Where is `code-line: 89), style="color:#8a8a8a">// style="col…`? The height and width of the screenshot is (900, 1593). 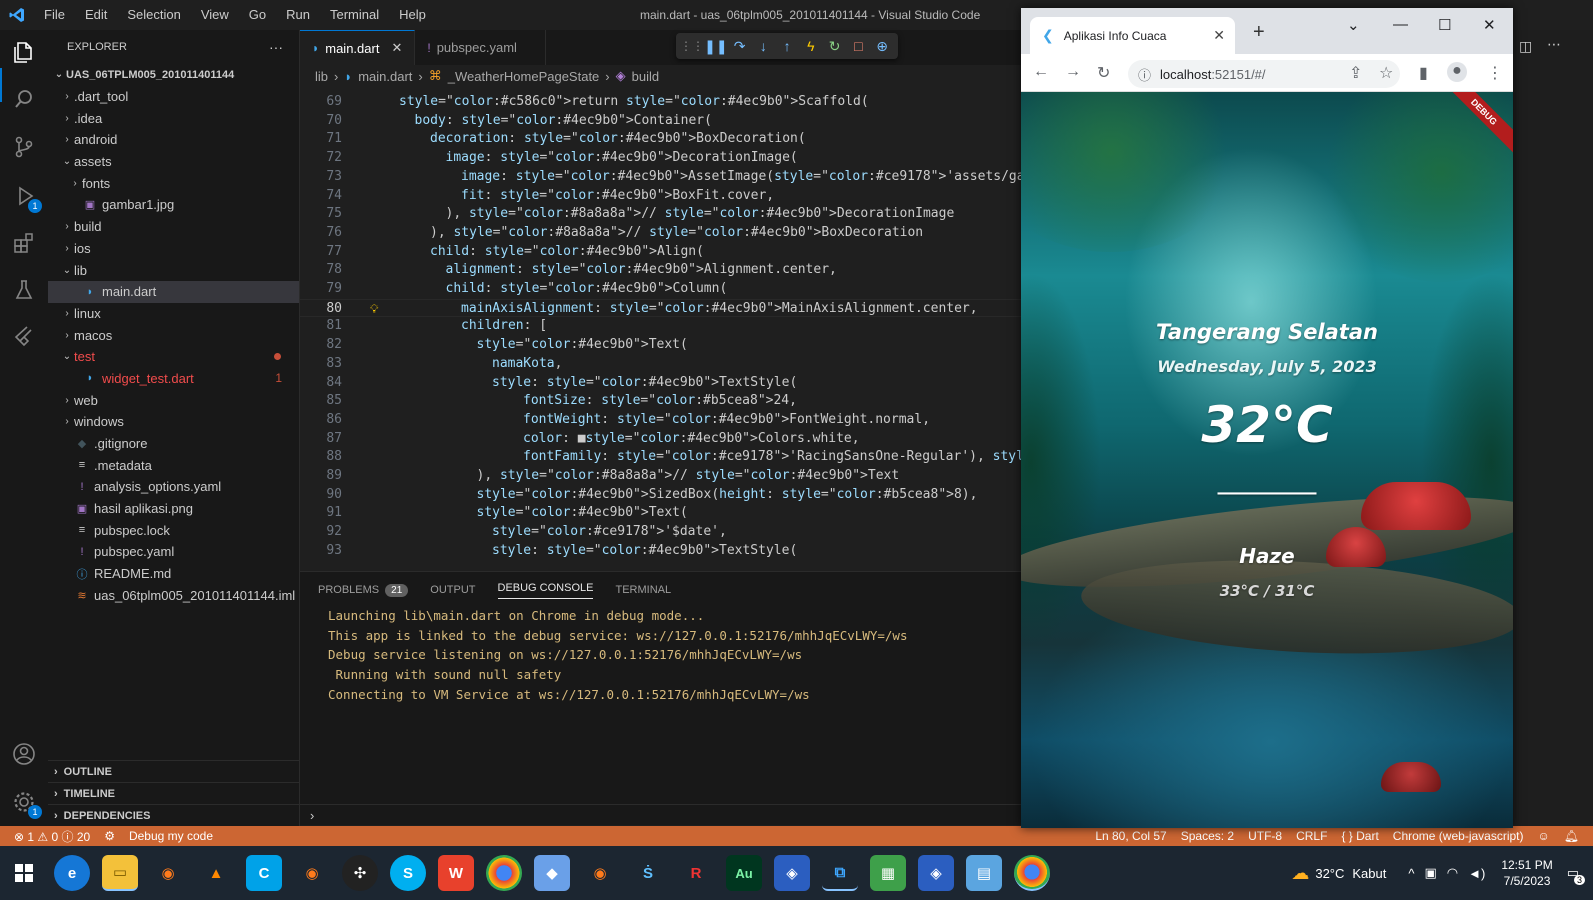
code-line: 89), style="color:#8a8a8a">// style="col… is located at coordinates (661, 476).